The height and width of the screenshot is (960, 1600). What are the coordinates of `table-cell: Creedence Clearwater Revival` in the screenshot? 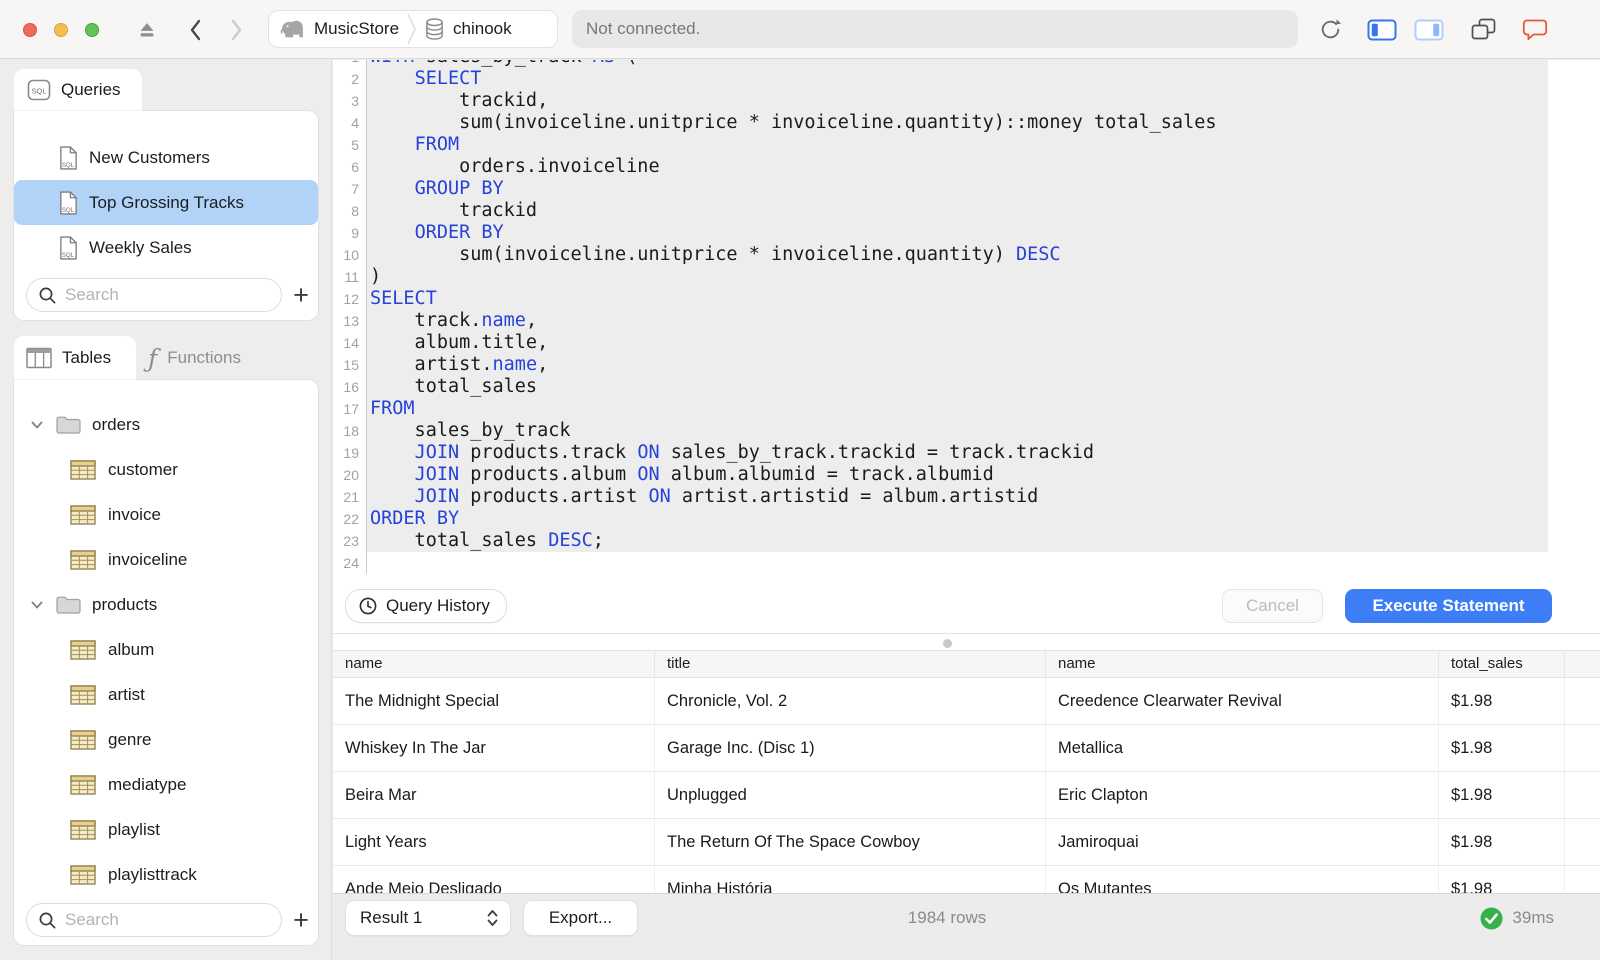 It's located at (1242, 701).